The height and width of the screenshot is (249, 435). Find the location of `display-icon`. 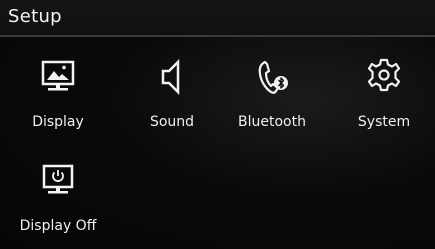

display-icon is located at coordinates (58, 75).